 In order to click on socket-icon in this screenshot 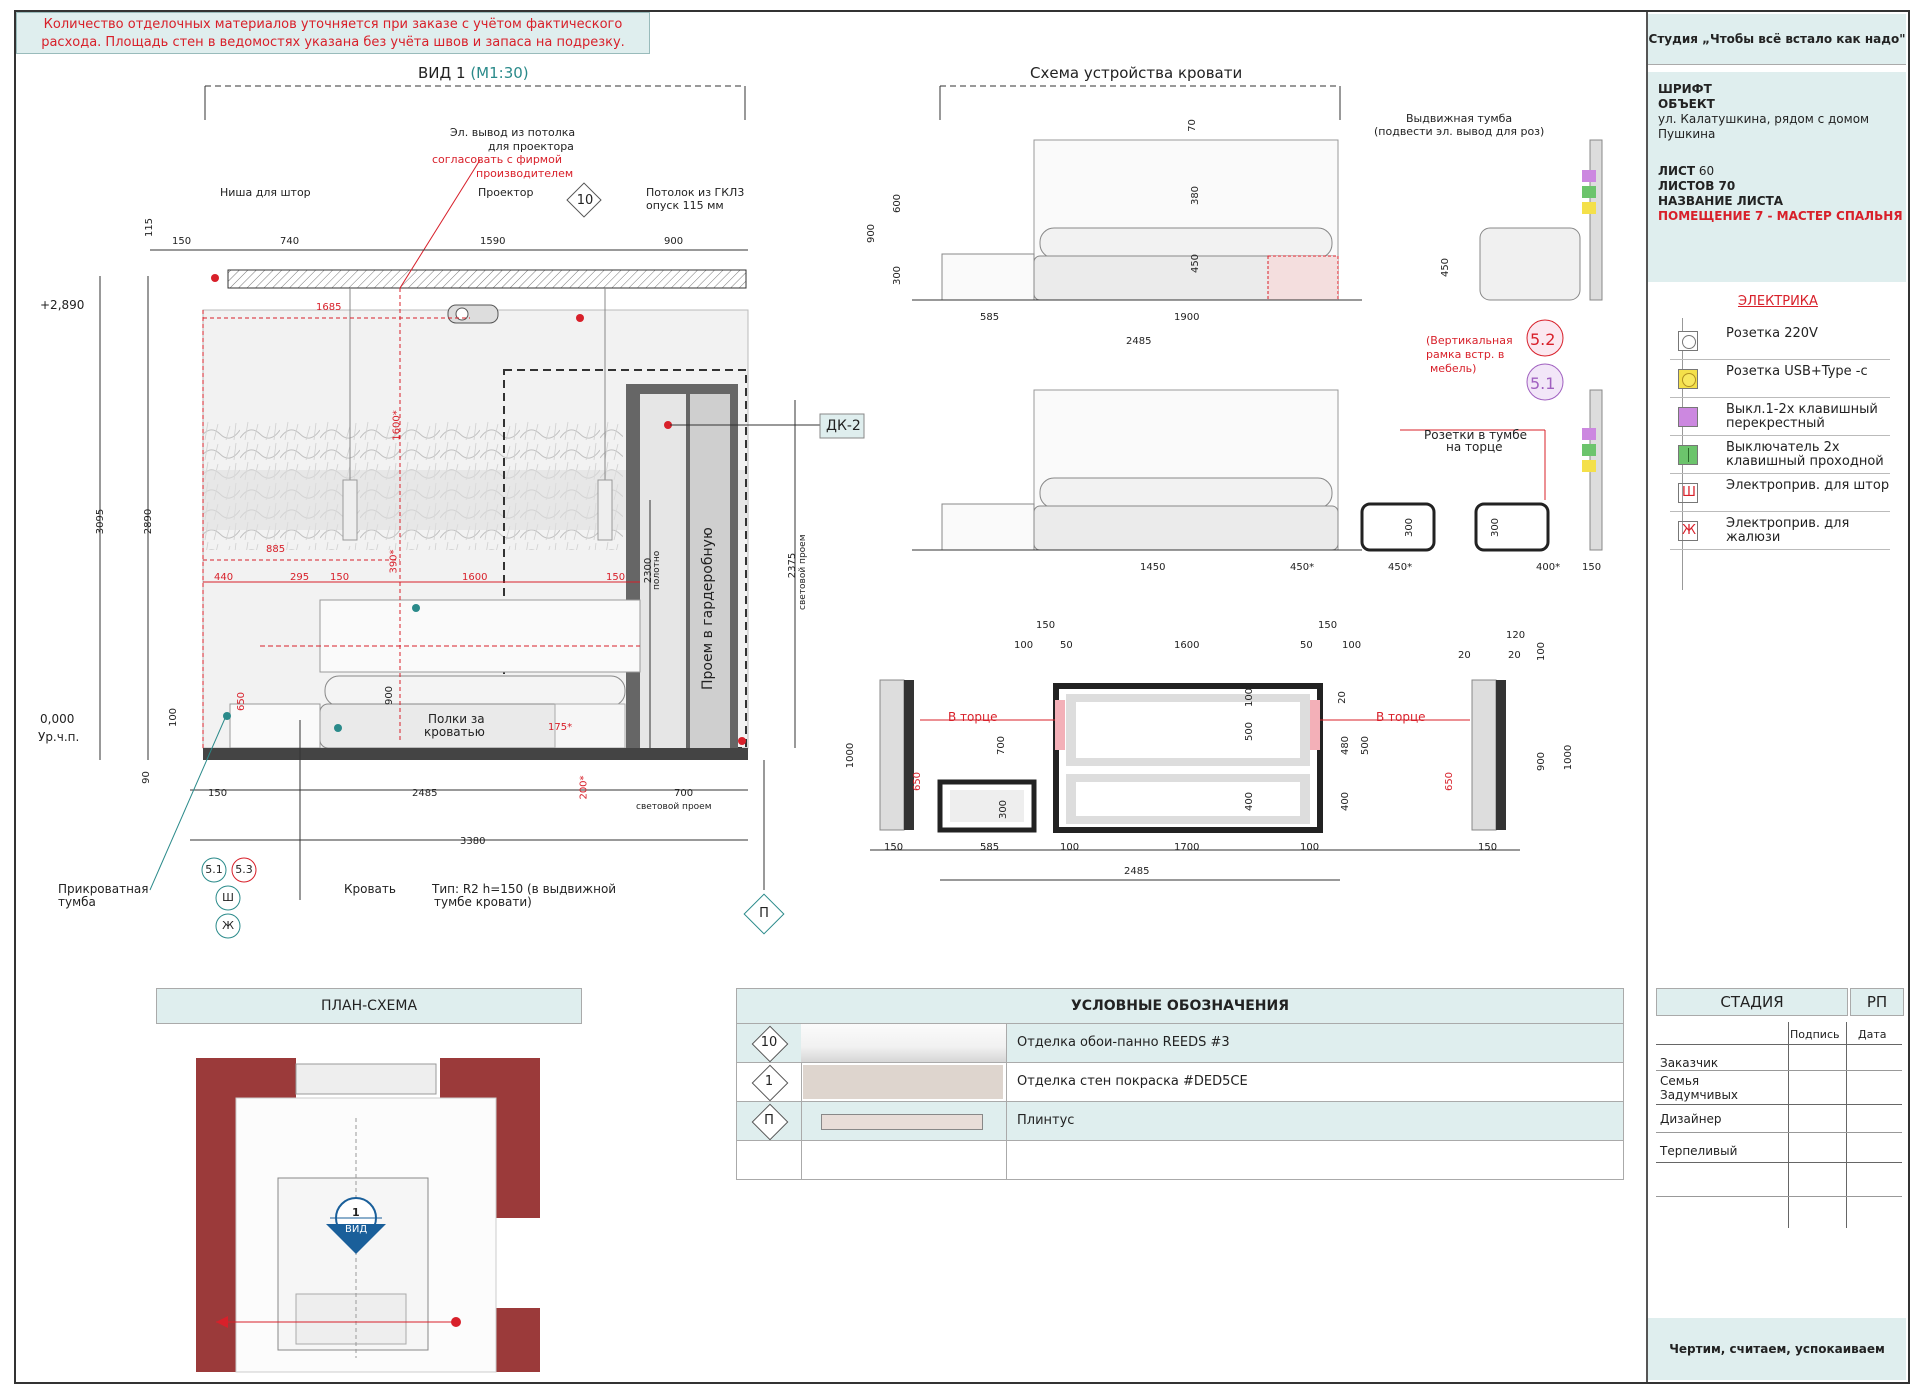, I will do `click(1688, 341)`.